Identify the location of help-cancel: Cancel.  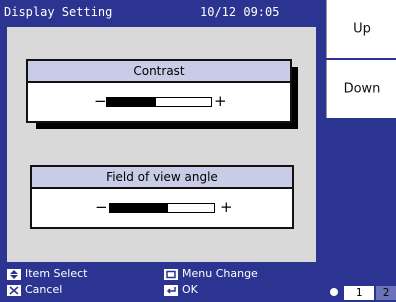
(34, 289).